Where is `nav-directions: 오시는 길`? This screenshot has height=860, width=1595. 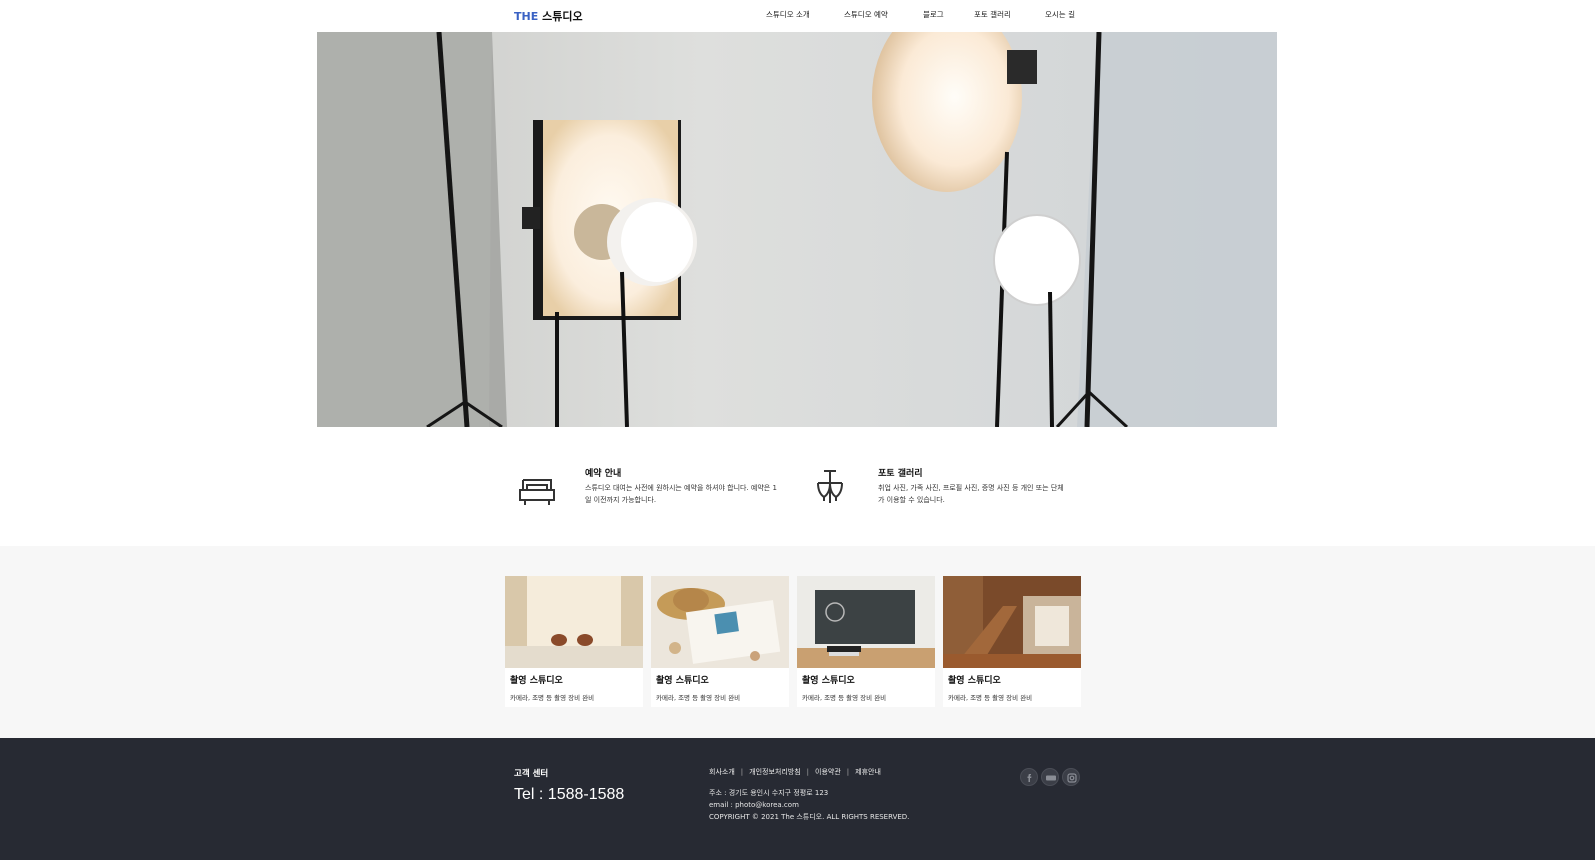 nav-directions: 오시는 길 is located at coordinates (1060, 14).